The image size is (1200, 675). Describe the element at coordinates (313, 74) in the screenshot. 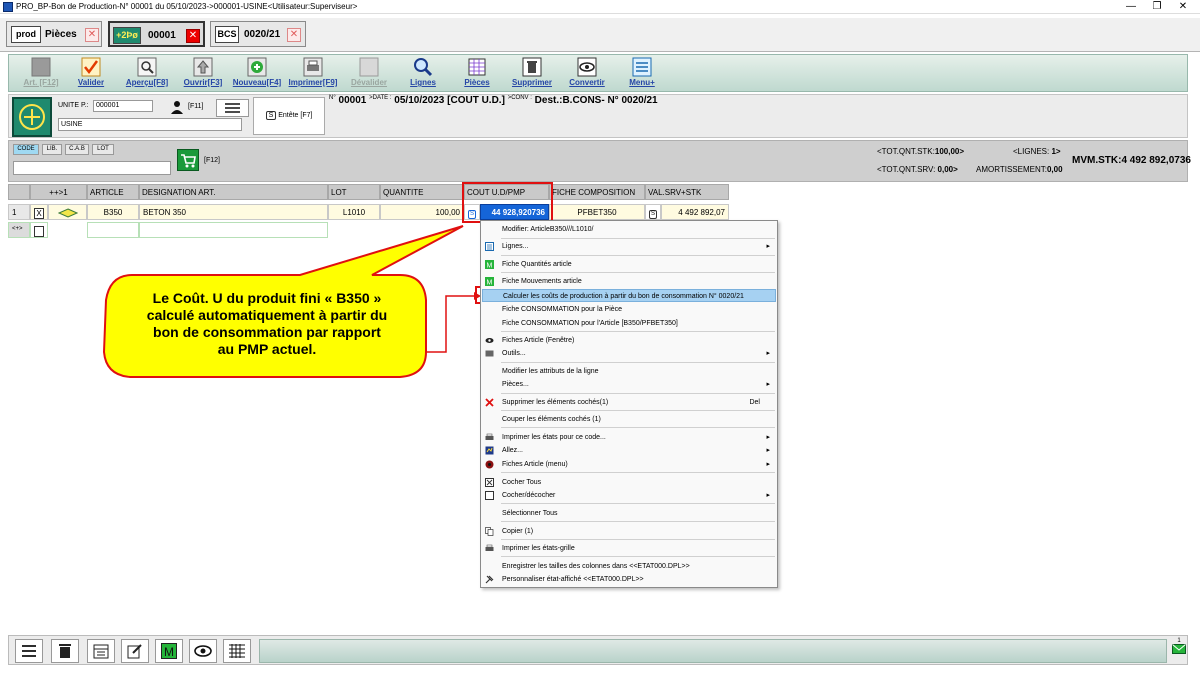

I see `print-button: Imprimer[F9]` at that location.